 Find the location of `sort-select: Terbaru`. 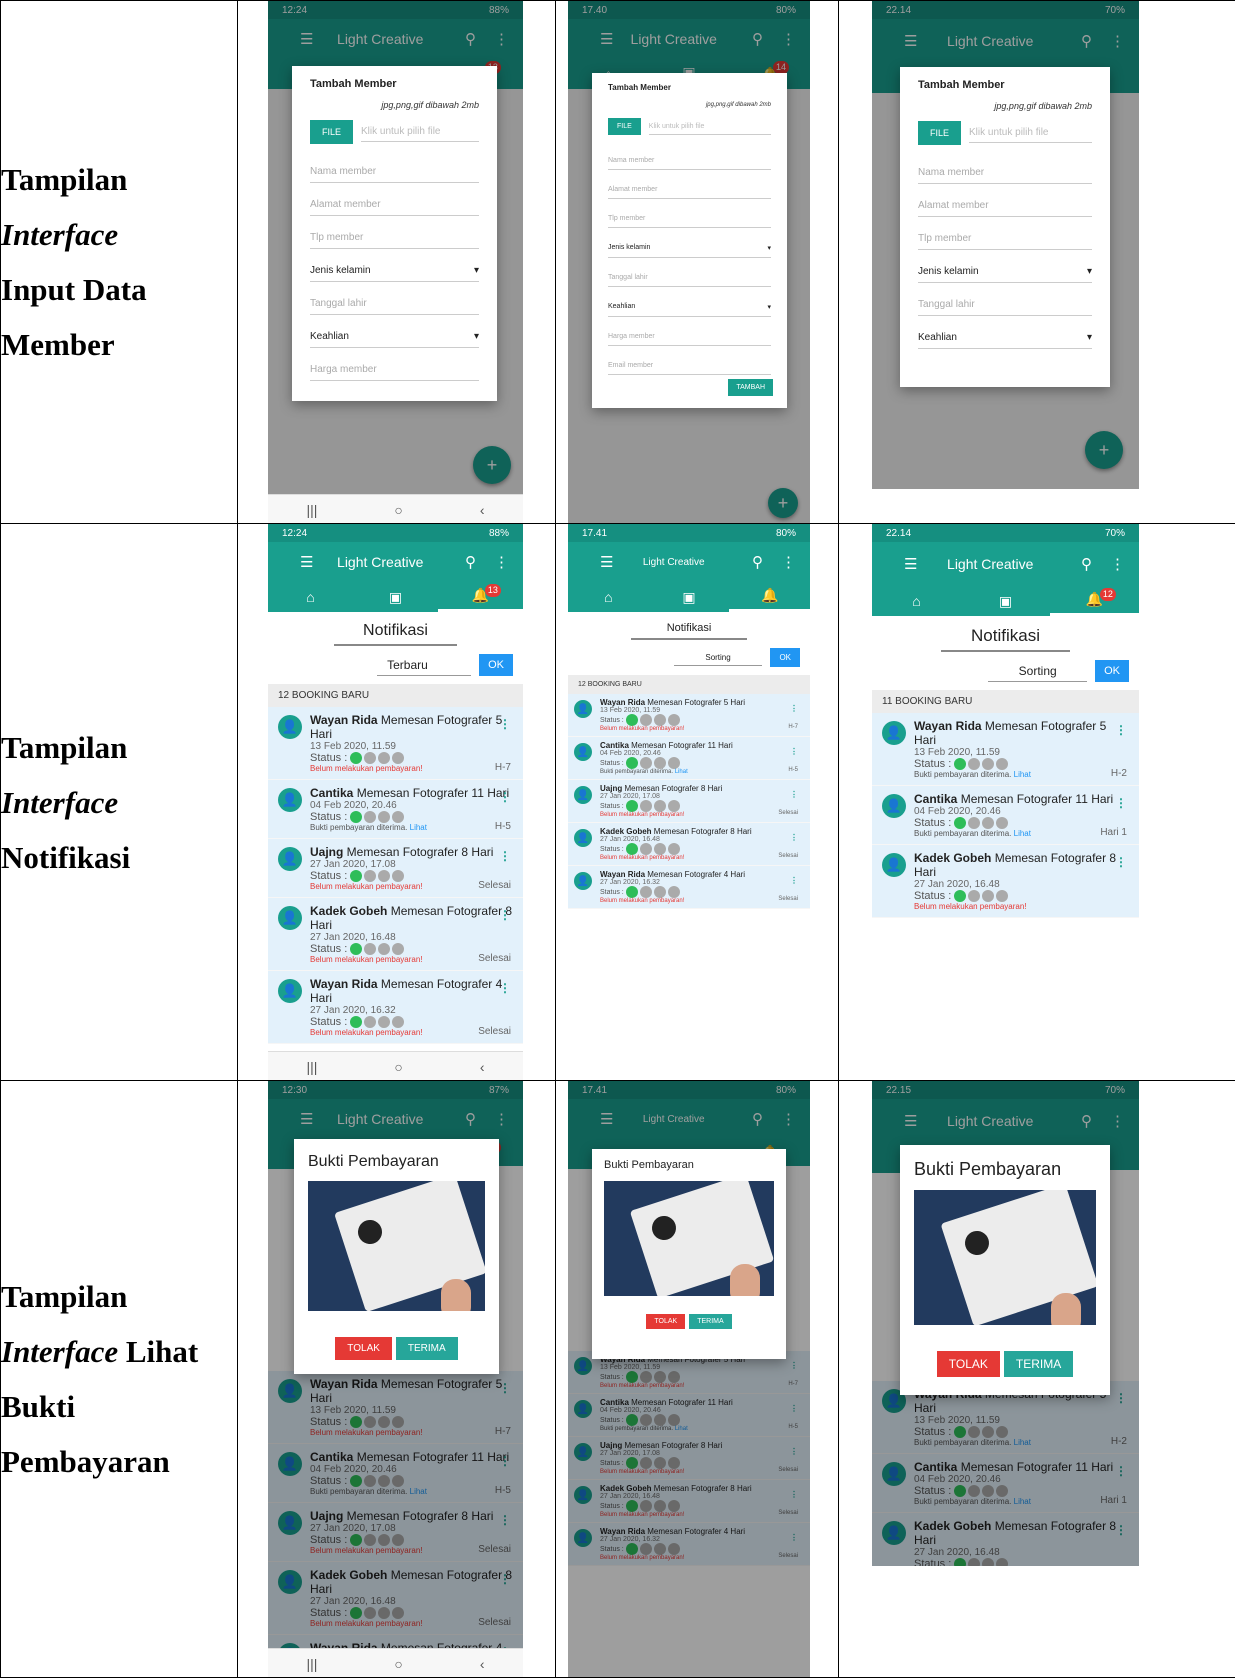

sort-select: Terbaru is located at coordinates (424, 665).